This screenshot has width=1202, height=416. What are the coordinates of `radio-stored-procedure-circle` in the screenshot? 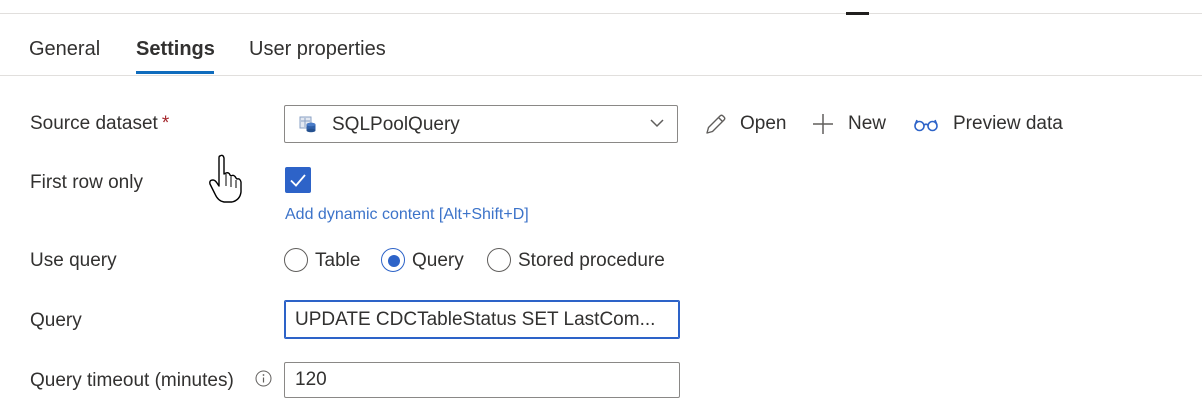 It's located at (499, 260).